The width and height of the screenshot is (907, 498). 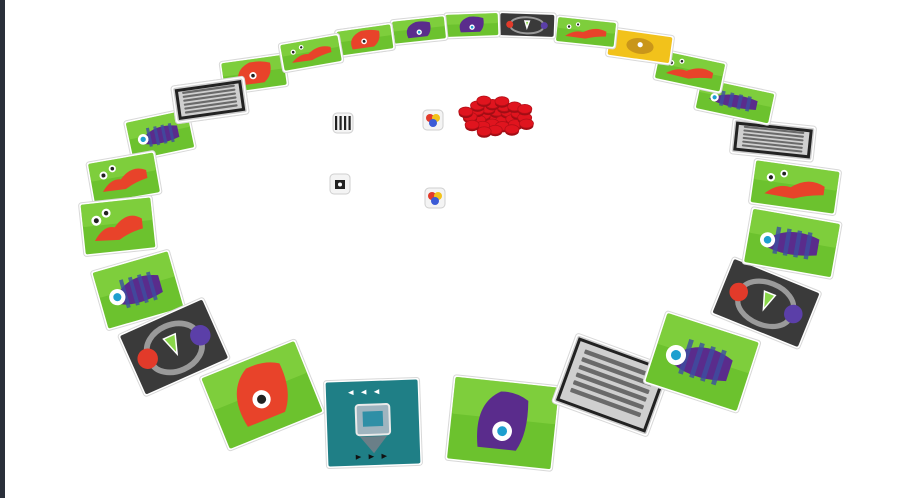 I want to click on card-robot, so click(x=373, y=423).